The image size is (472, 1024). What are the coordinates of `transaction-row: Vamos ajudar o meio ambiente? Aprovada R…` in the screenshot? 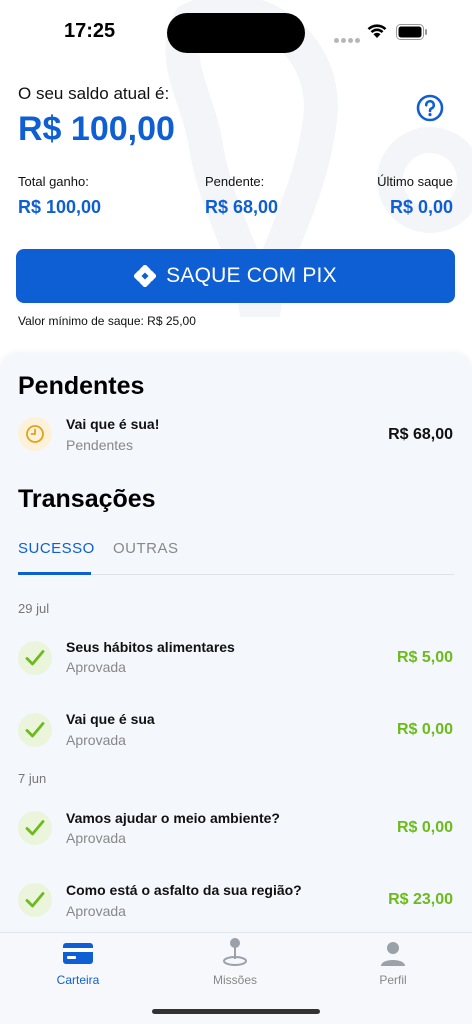 It's located at (236, 832).